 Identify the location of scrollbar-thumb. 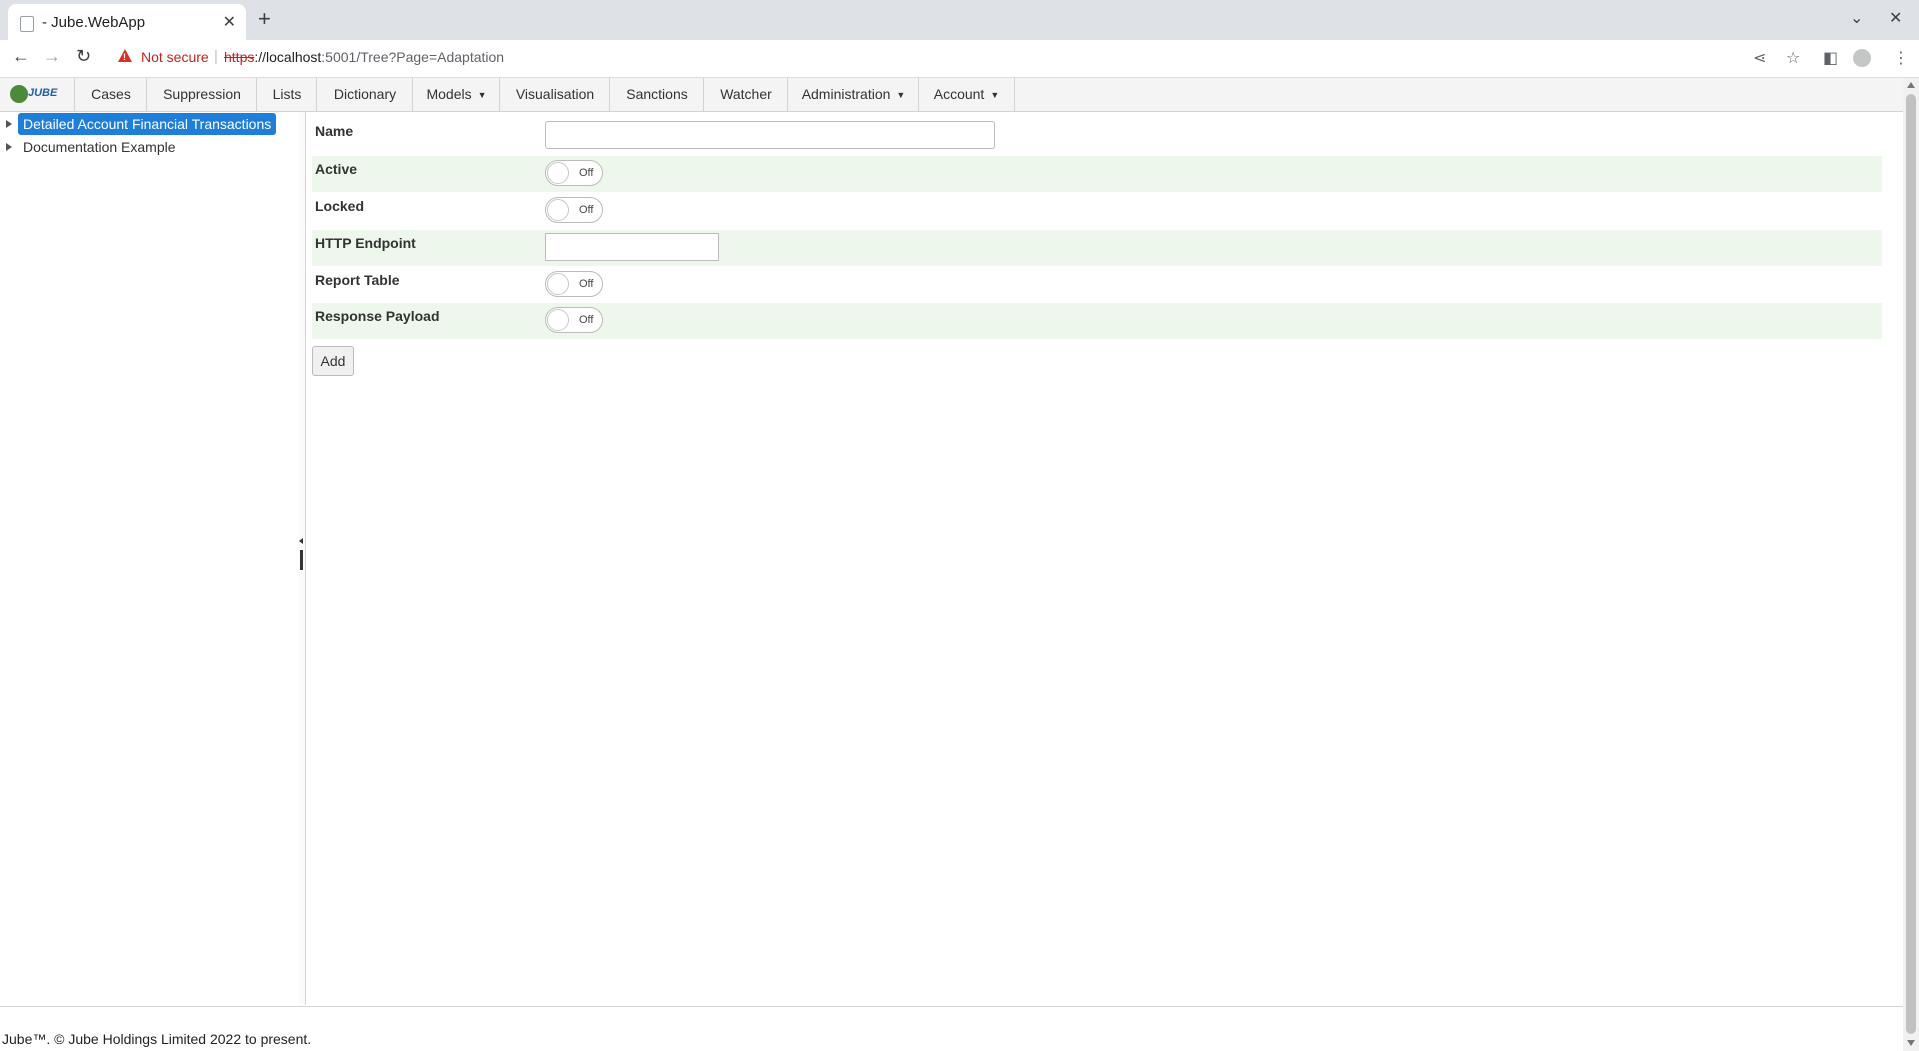
(1911, 564).